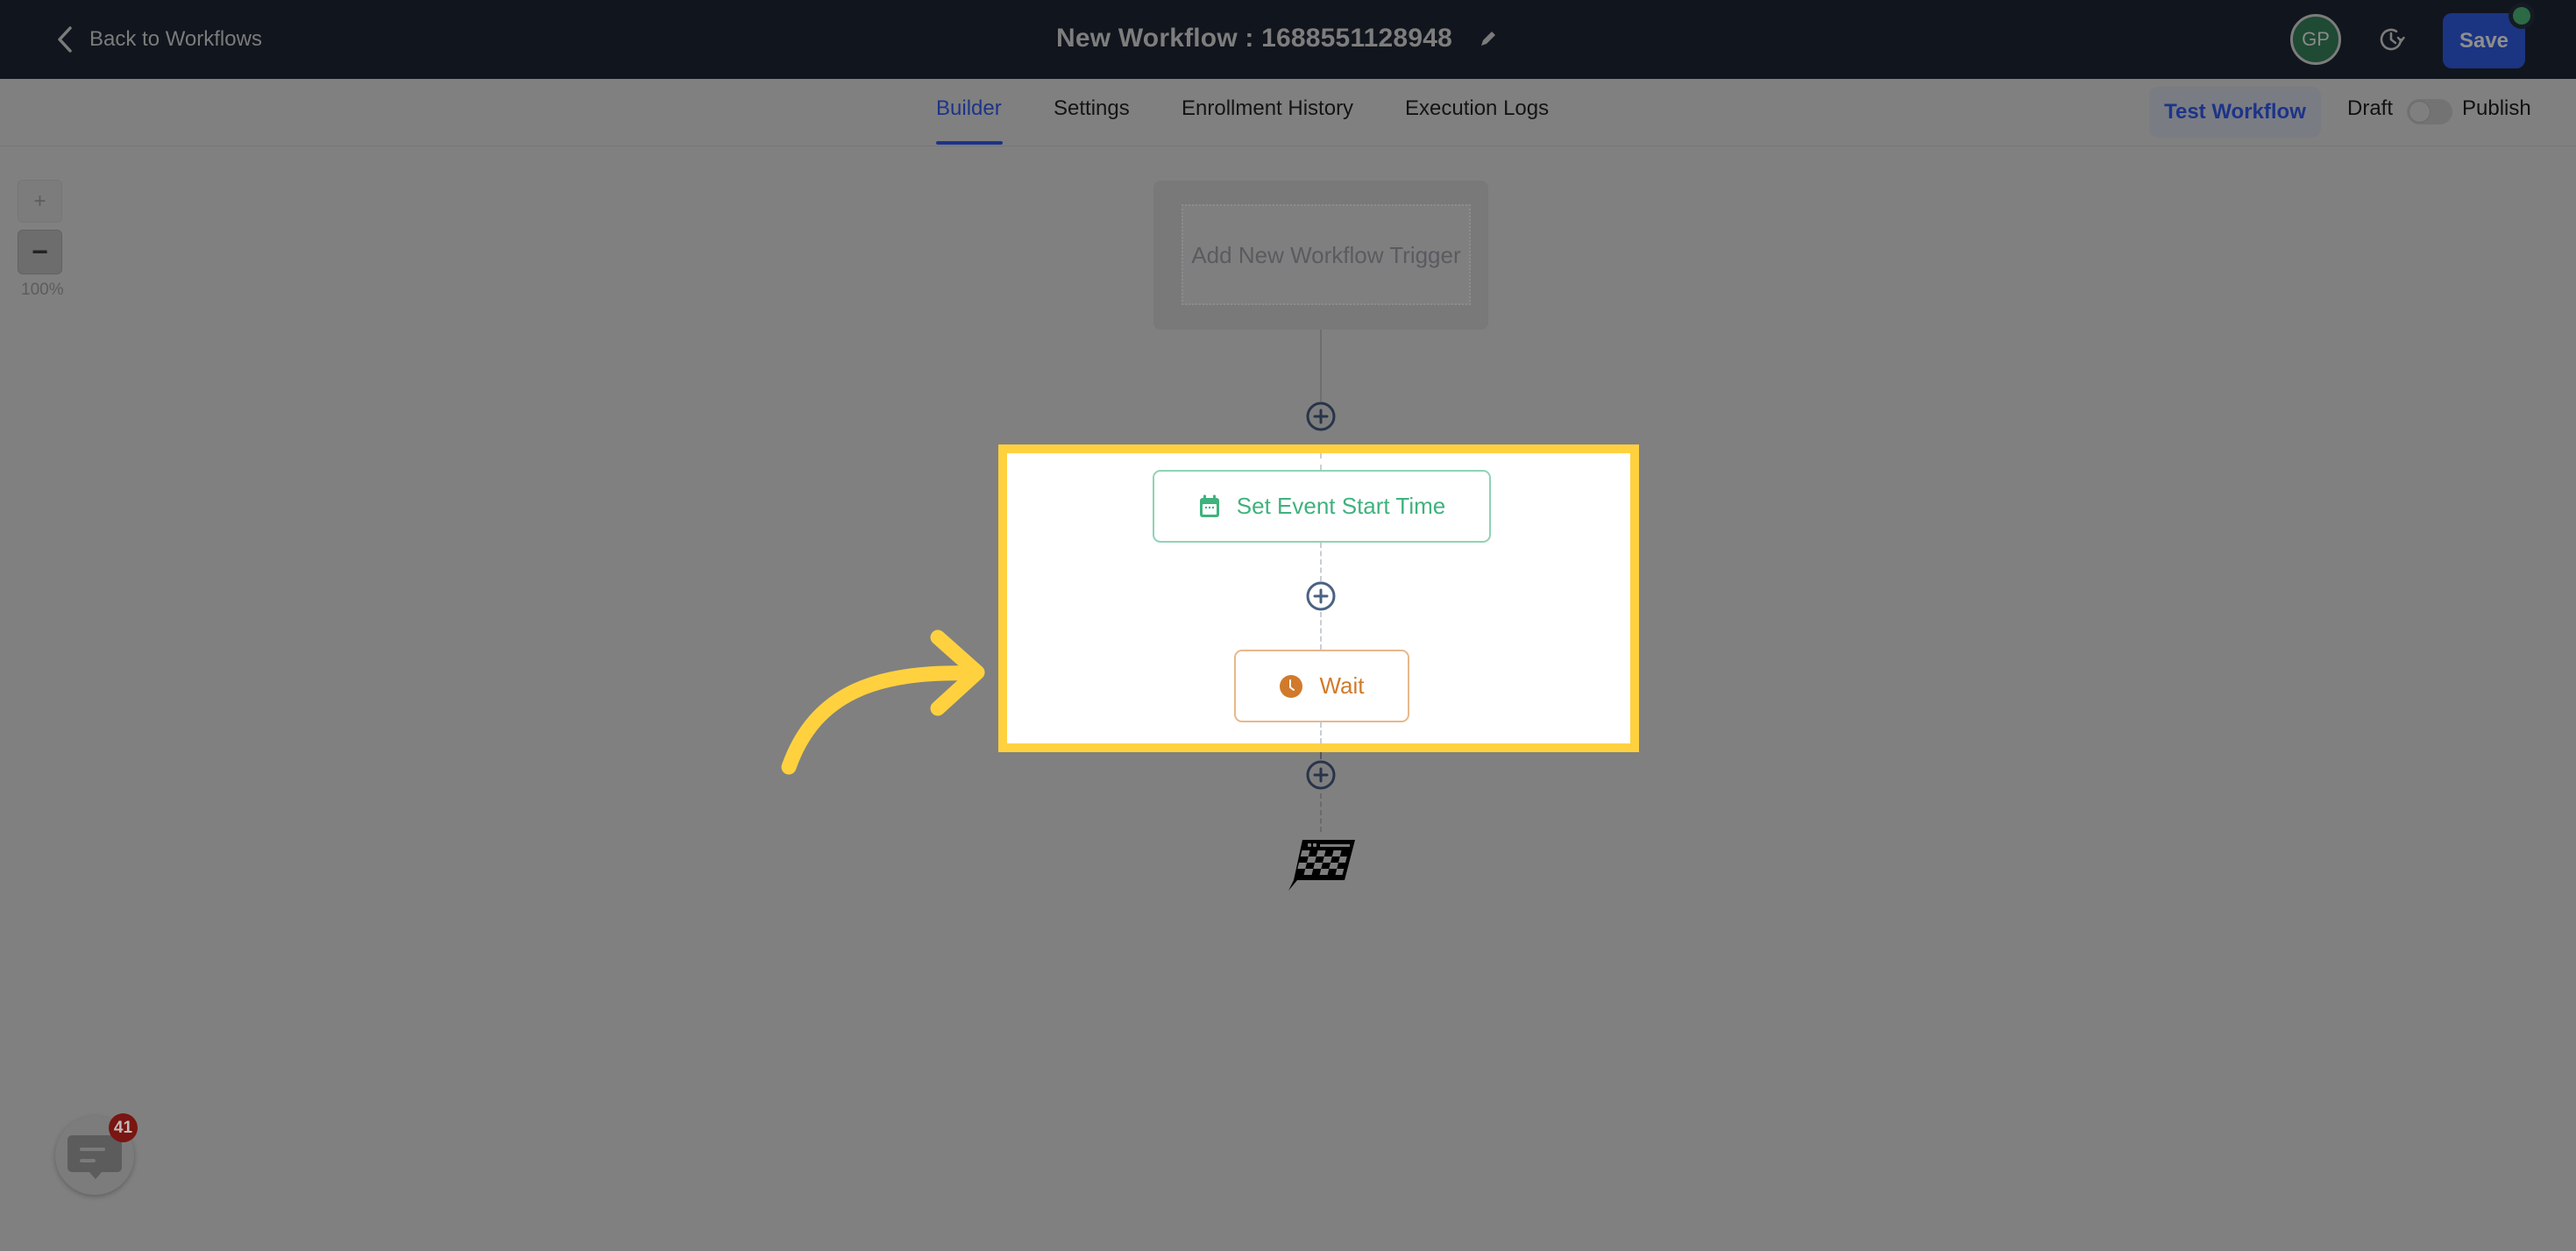 This screenshot has height=1251, width=2576. I want to click on back-label: Back to Workflows, so click(175, 39).